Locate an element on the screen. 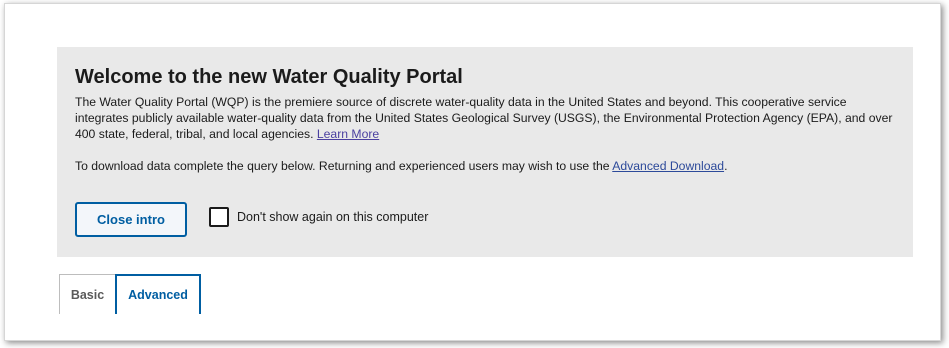  advanced-download-link: Advanced Download is located at coordinates (668, 166).